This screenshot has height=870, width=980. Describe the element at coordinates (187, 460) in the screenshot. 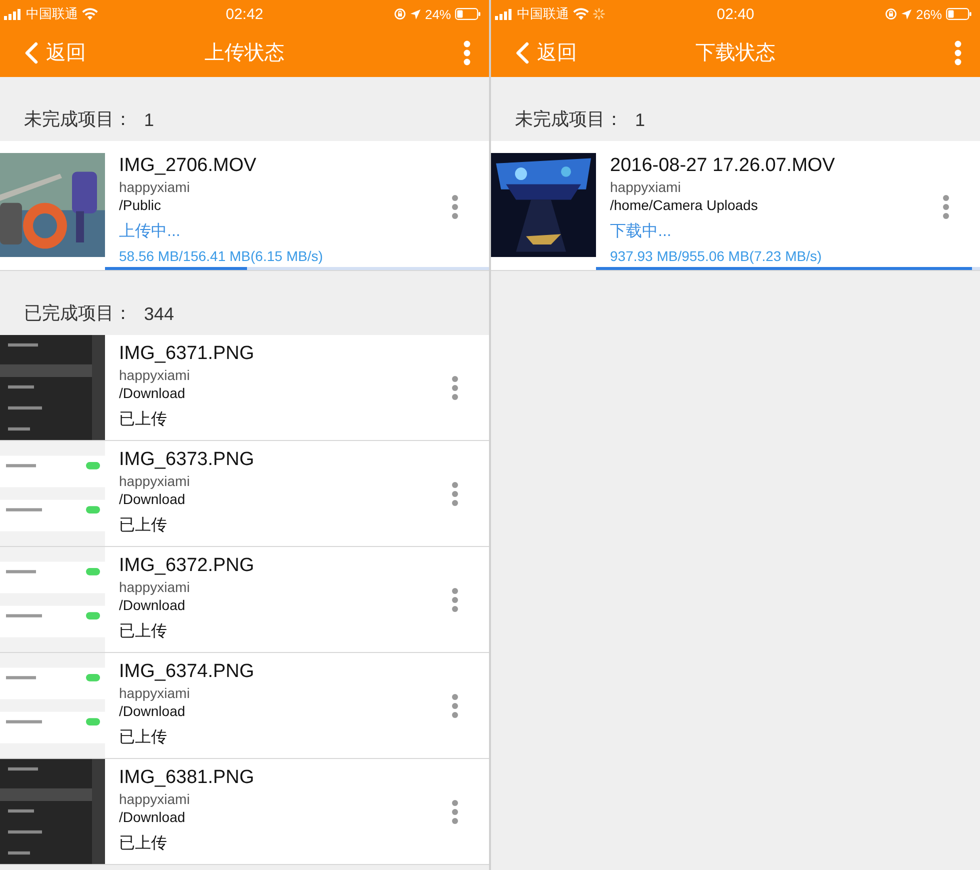

I see `file-name: IMG_6373.PNG` at that location.